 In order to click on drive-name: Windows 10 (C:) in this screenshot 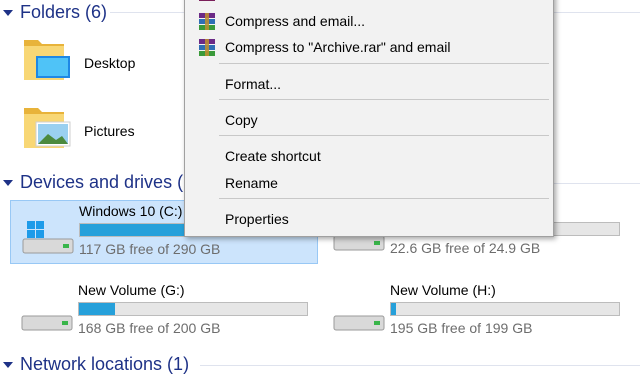, I will do `click(131, 211)`.